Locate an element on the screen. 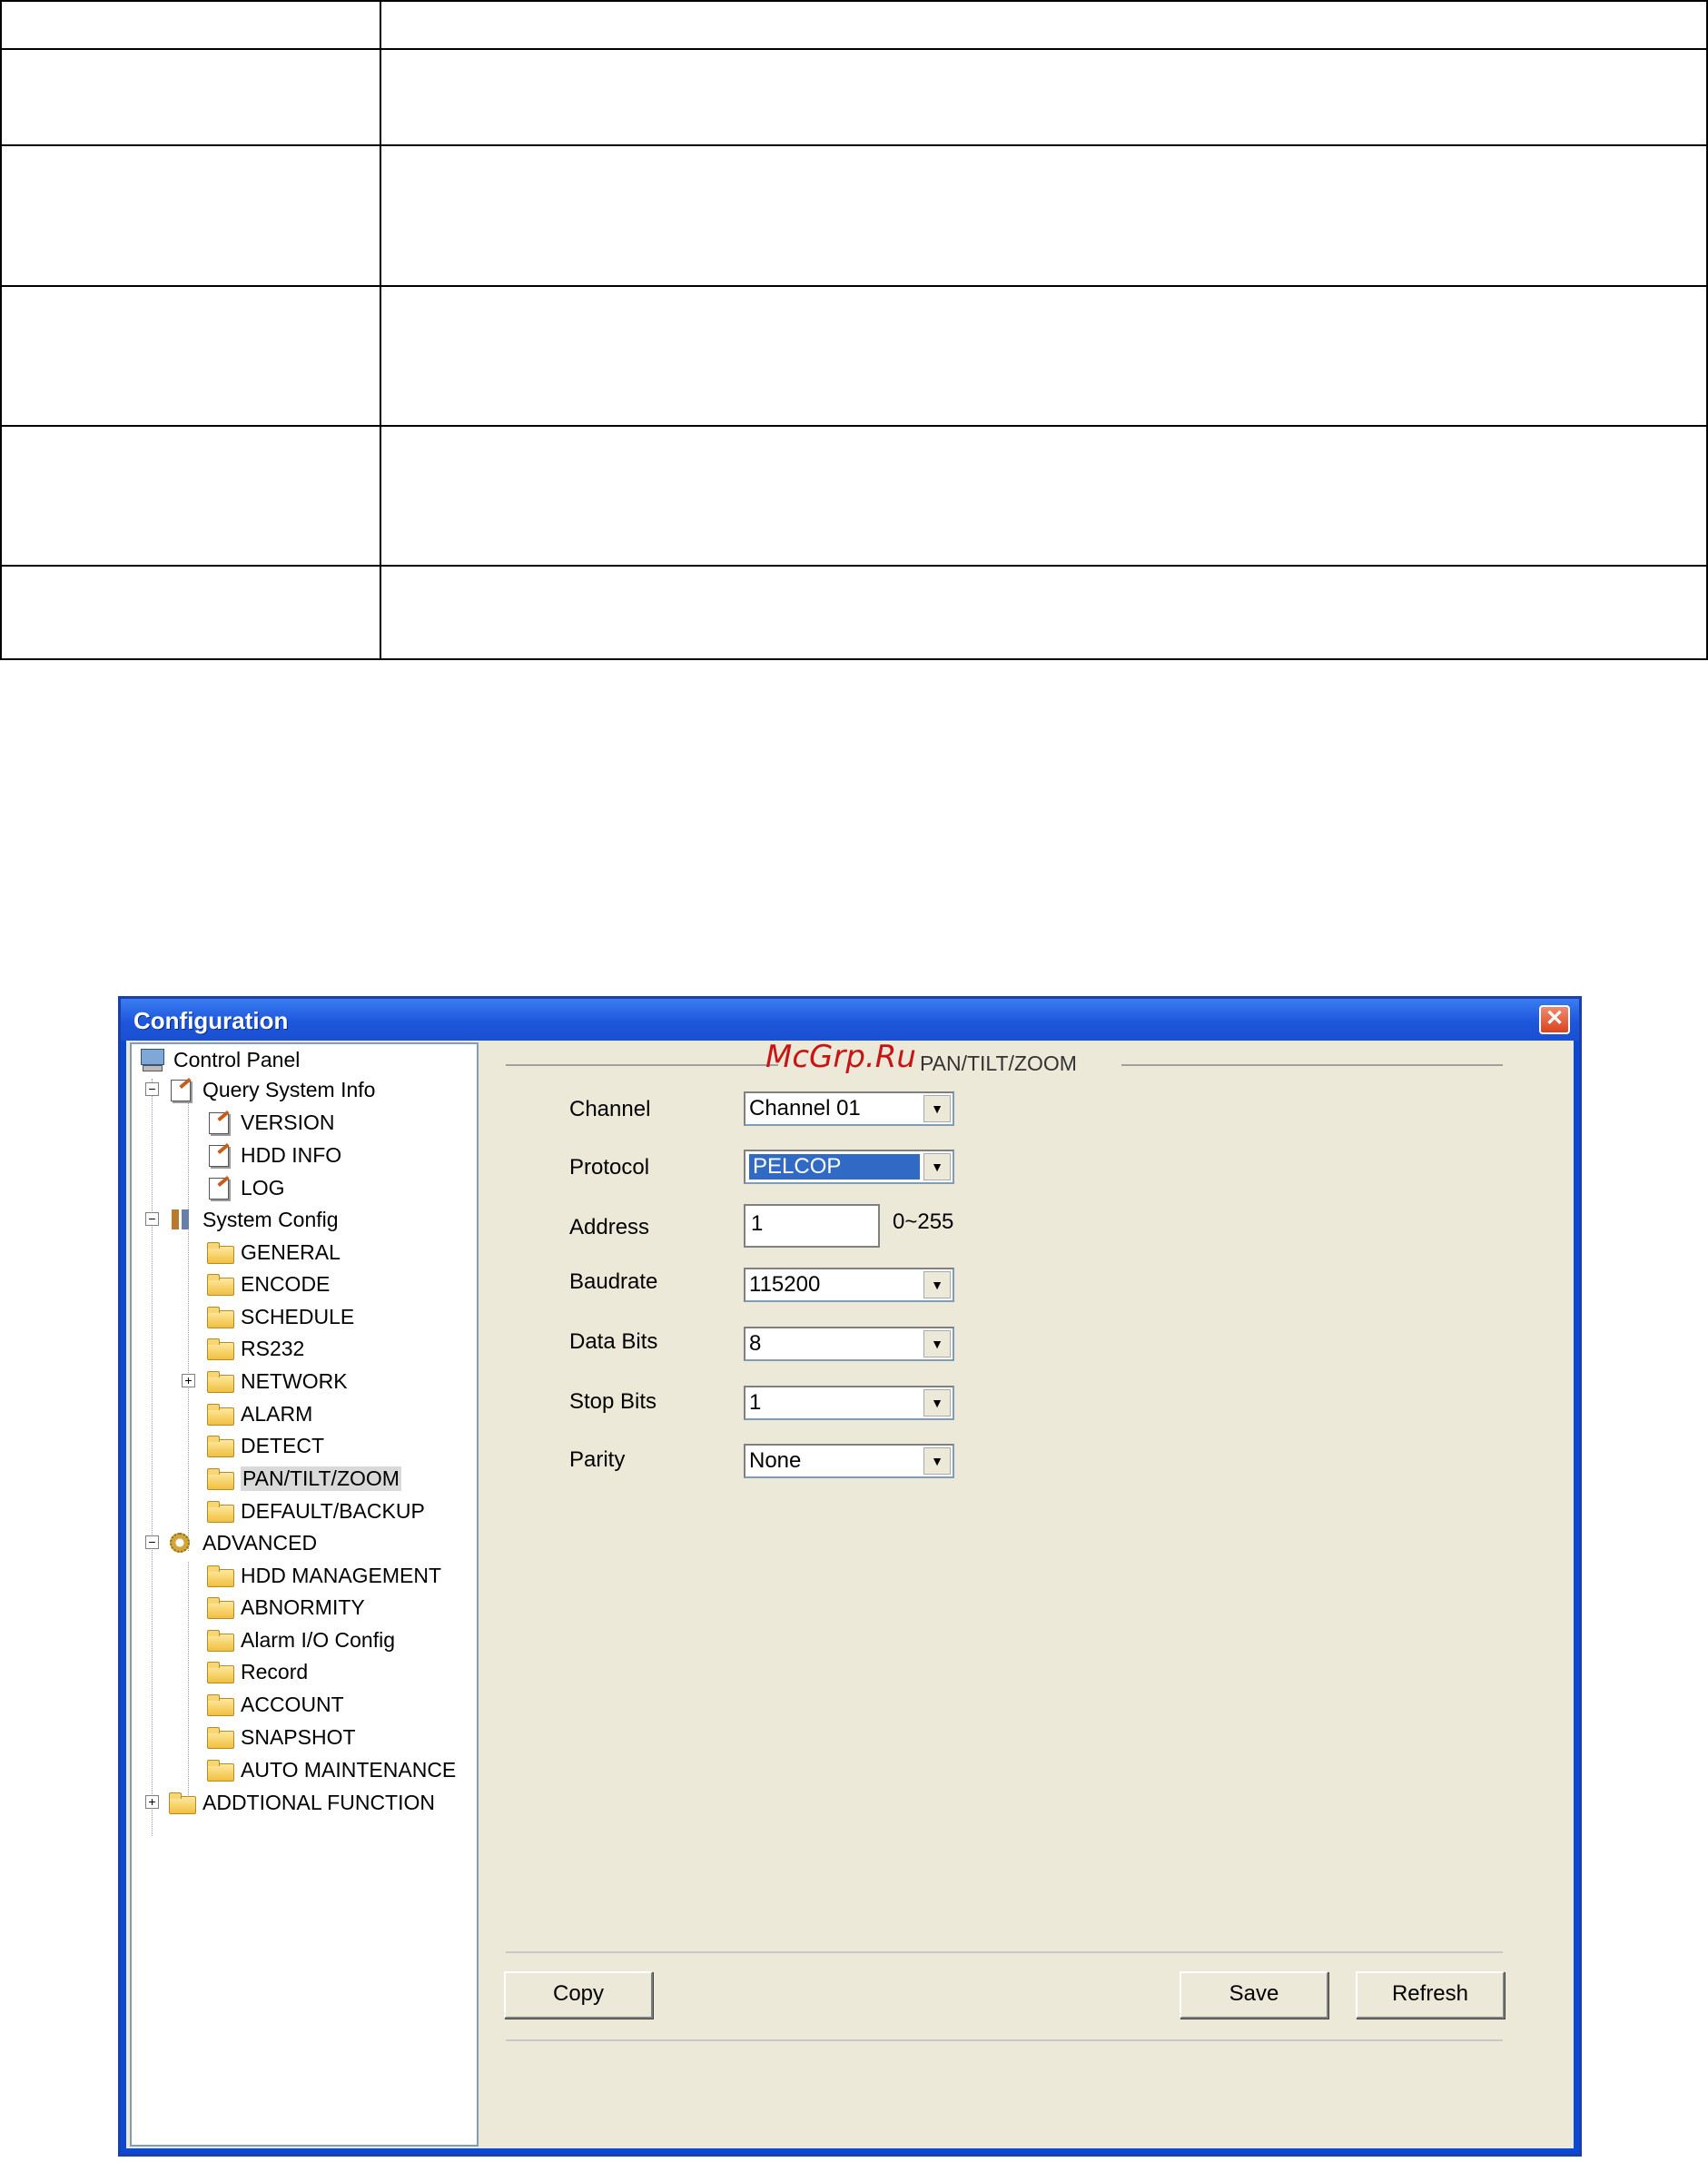 The image size is (1708, 2162). tree-item-system-config: System Config is located at coordinates (253, 1219).